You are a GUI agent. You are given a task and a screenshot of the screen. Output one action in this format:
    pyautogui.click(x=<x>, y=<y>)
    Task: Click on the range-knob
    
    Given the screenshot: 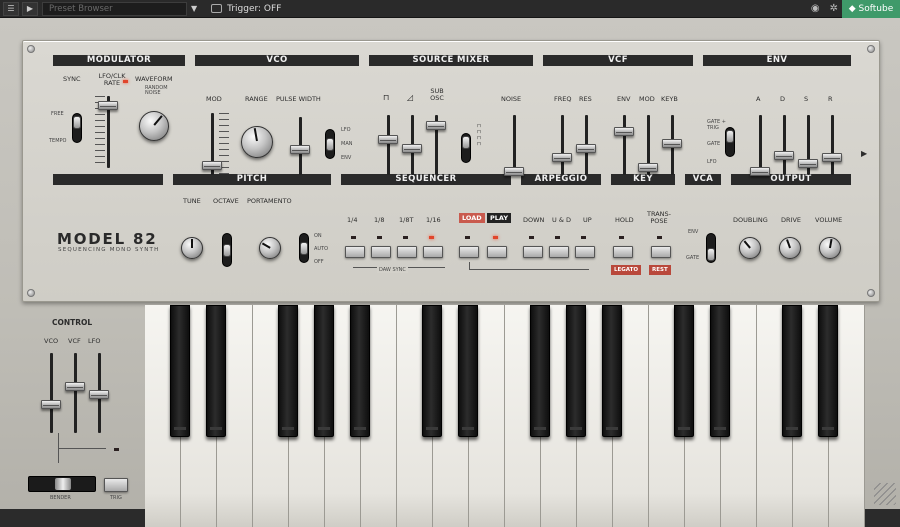 What is the action you would take?
    pyautogui.click(x=257, y=142)
    